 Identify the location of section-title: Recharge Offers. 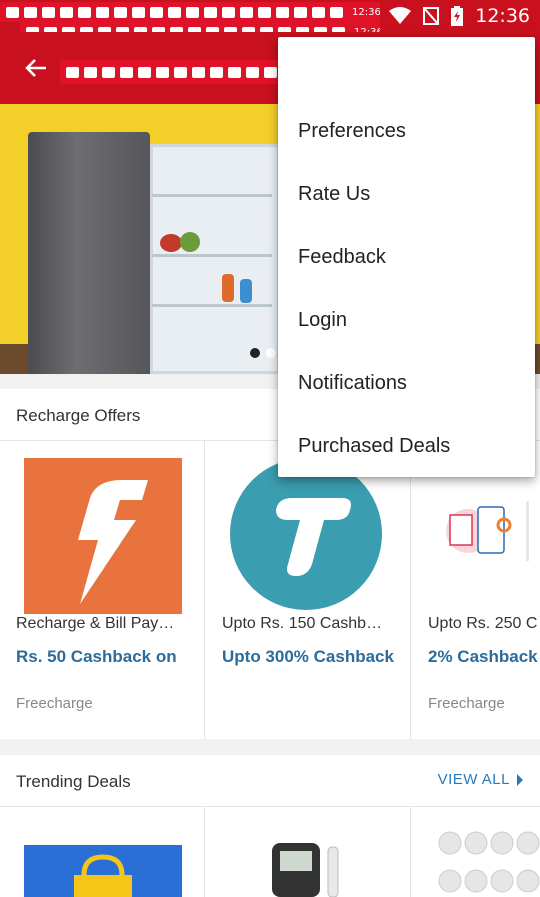
(78, 415).